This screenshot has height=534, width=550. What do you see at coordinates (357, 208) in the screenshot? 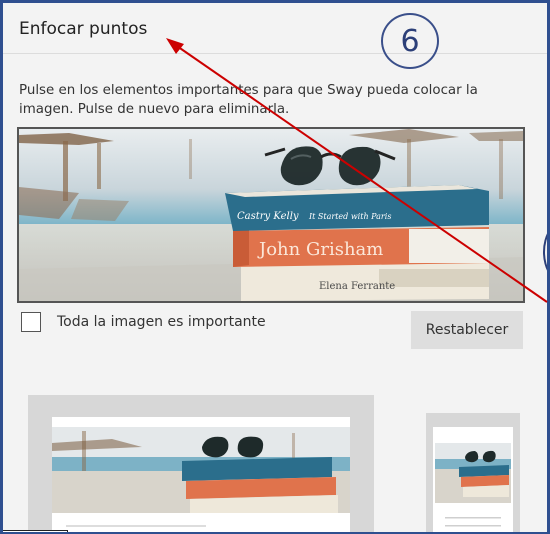
I see `book-top: Castry Kelly It Started with Paris` at bounding box center [357, 208].